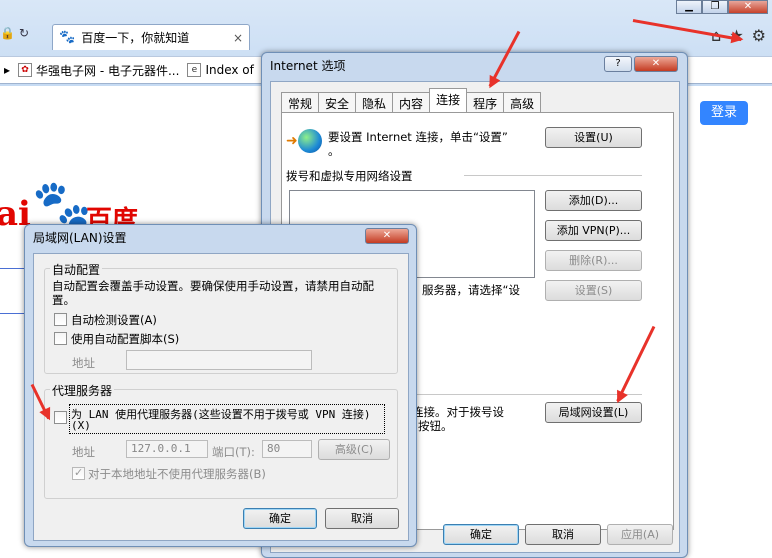  I want to click on auto-script-label: 使用自动配置脚本(S), so click(125, 339).